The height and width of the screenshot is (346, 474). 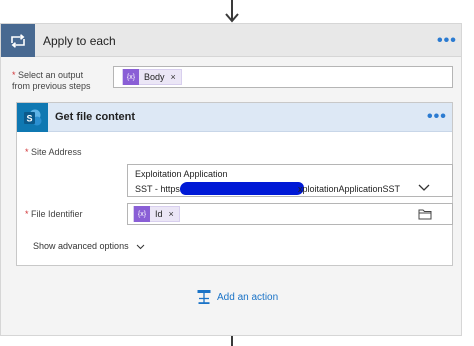 What do you see at coordinates (232, 341) in the screenshot?
I see `bottom-connector-line` at bounding box center [232, 341].